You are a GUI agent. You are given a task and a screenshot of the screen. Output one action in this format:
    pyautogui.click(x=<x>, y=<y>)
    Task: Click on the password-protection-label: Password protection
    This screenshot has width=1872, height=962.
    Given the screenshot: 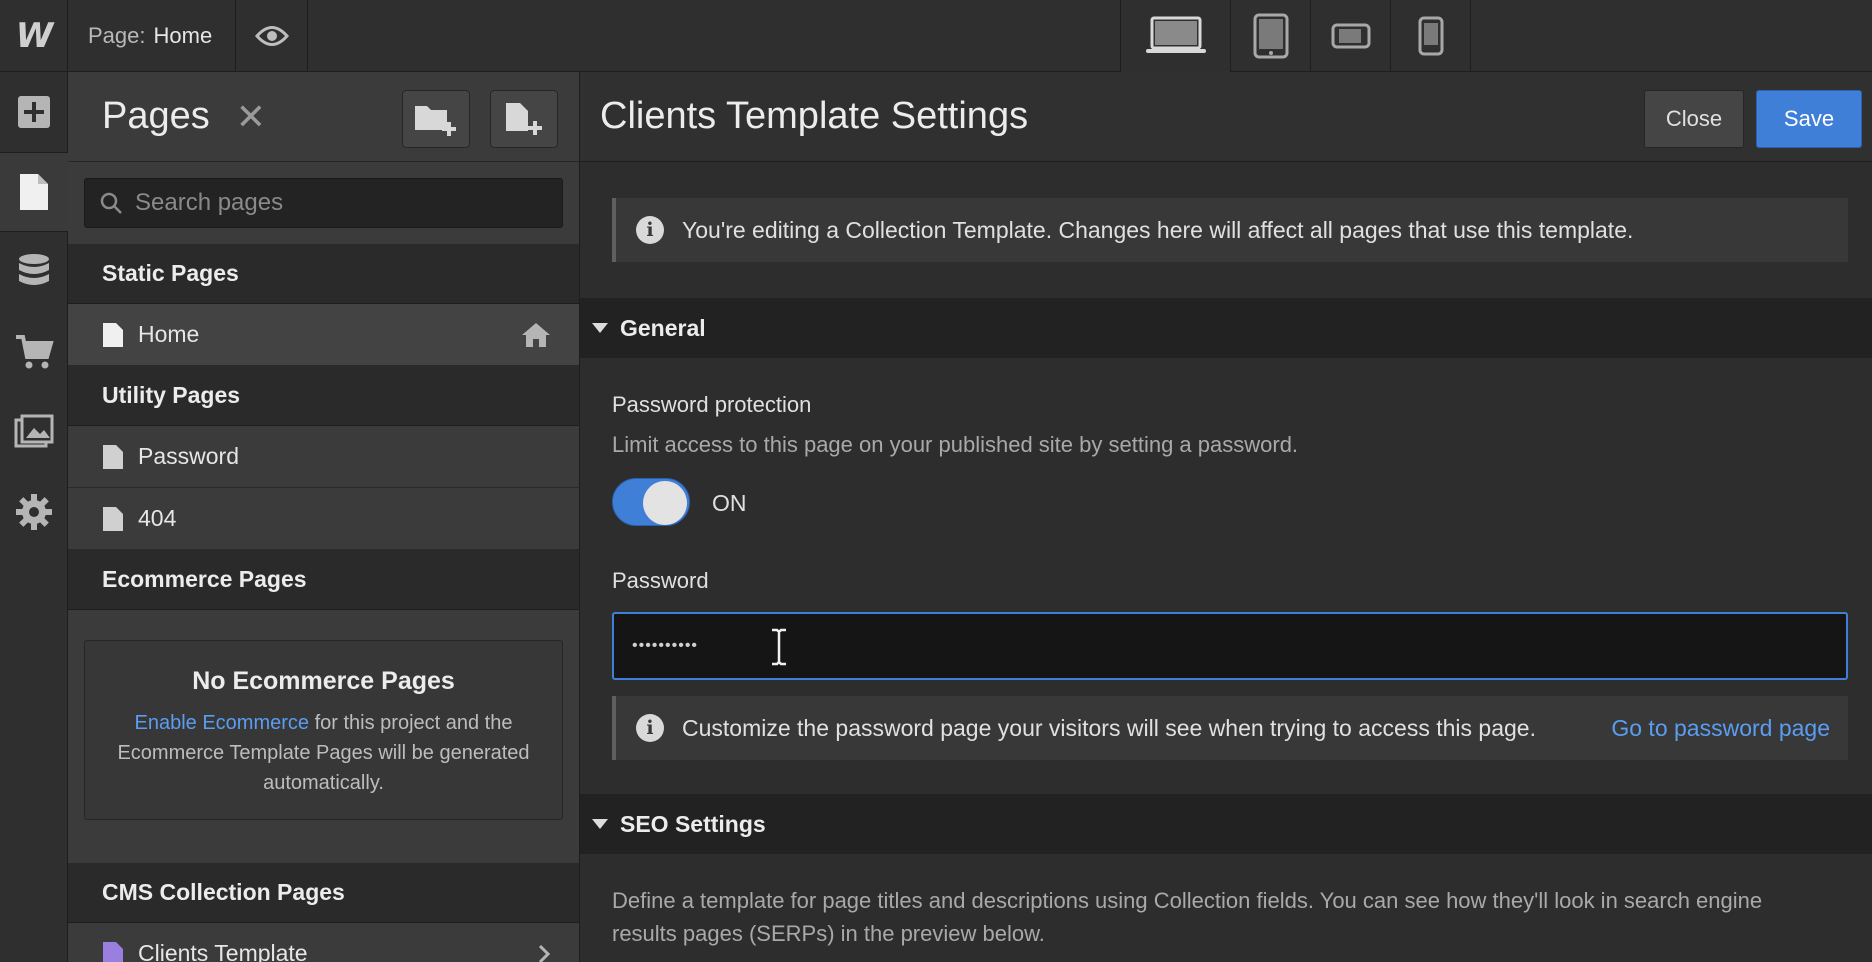 What is the action you would take?
    pyautogui.click(x=712, y=404)
    